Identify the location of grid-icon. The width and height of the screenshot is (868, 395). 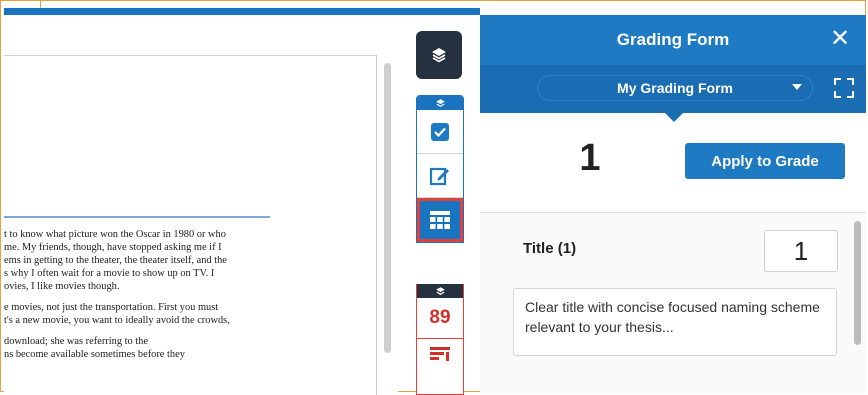
(440, 219).